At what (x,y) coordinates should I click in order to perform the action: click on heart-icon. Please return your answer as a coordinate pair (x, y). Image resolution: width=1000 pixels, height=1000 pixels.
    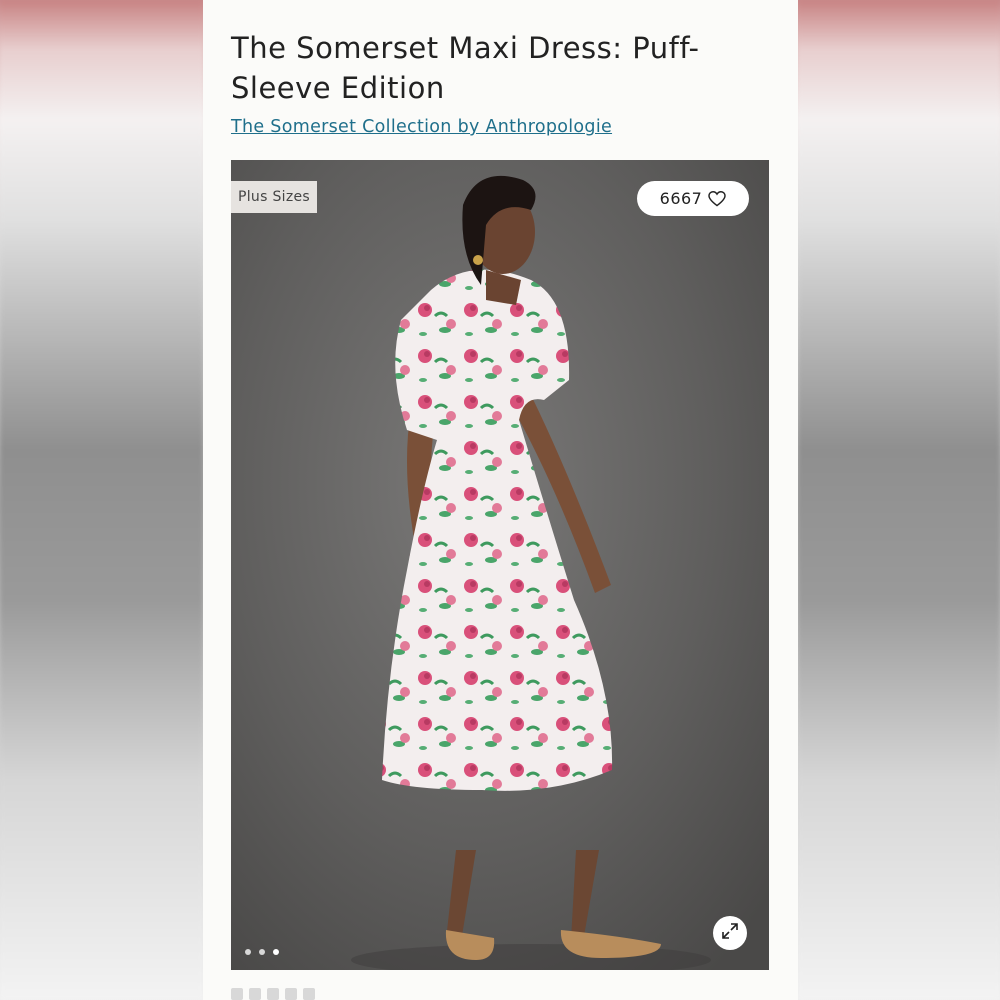
    Looking at the image, I should click on (717, 198).